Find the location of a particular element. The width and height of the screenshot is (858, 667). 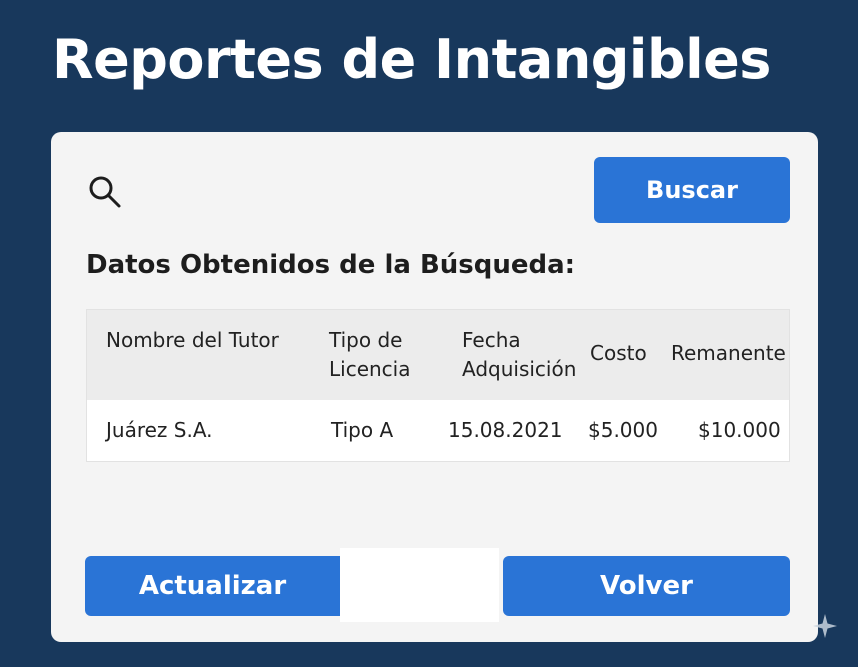

column-header-remaining: Remanente is located at coordinates (728, 353).